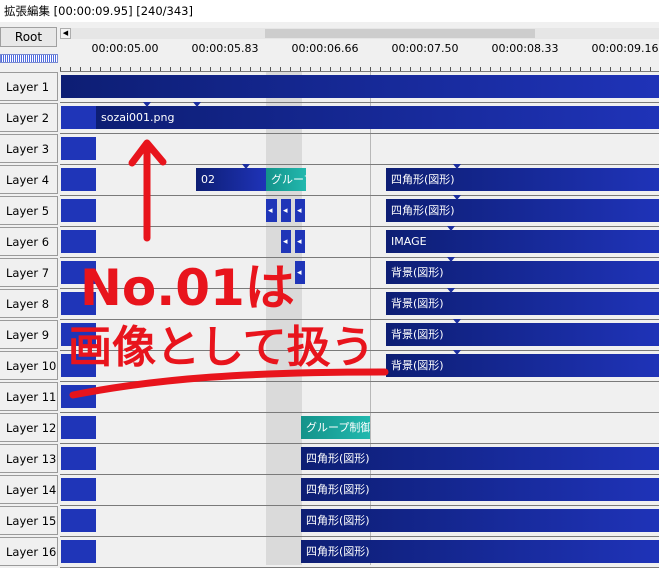 This screenshot has width=659, height=568. What do you see at coordinates (78, 241) in the screenshot?
I see `clip-layer6-head` at bounding box center [78, 241].